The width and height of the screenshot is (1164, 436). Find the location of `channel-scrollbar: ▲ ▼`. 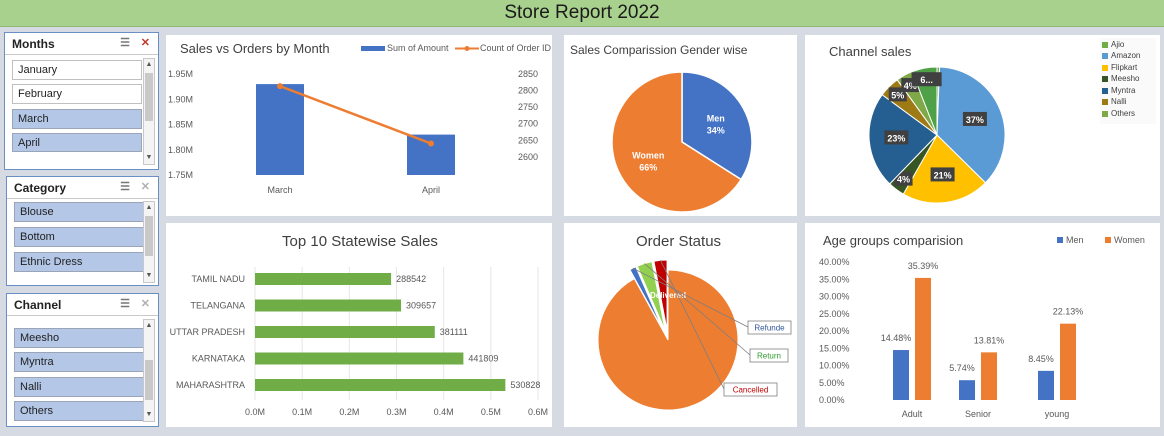

channel-scrollbar: ▲ ▼ is located at coordinates (149, 370).